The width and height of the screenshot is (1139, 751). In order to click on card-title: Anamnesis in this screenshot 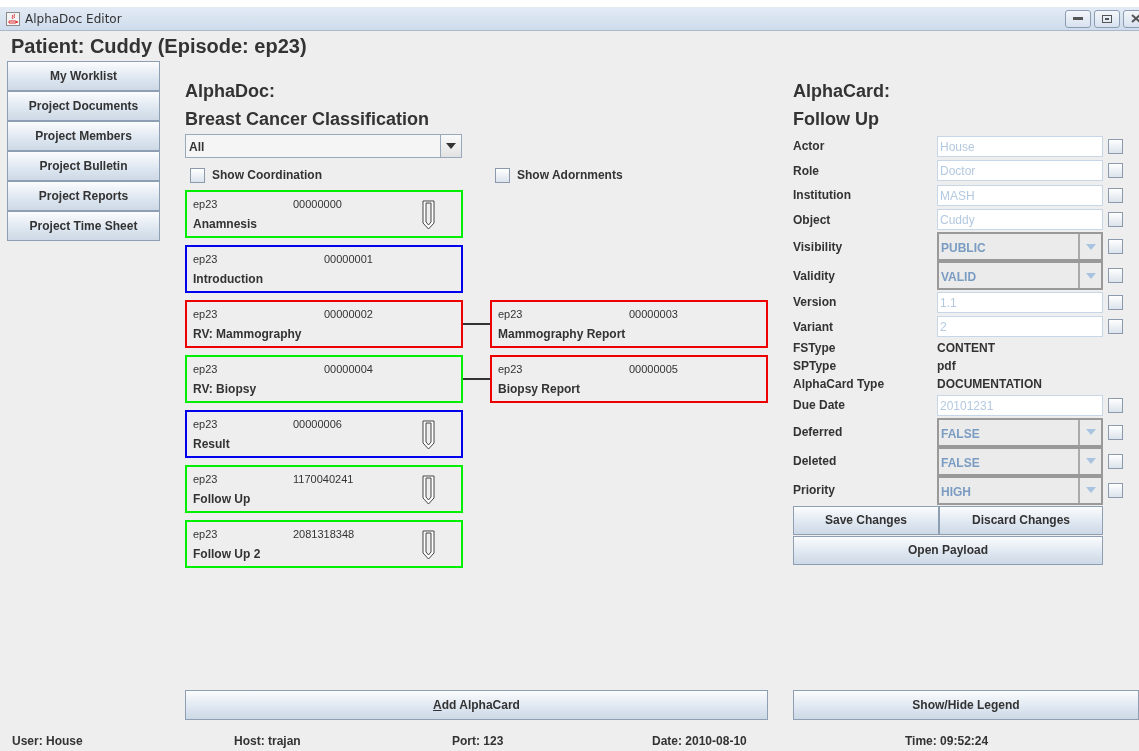, I will do `click(226, 223)`.